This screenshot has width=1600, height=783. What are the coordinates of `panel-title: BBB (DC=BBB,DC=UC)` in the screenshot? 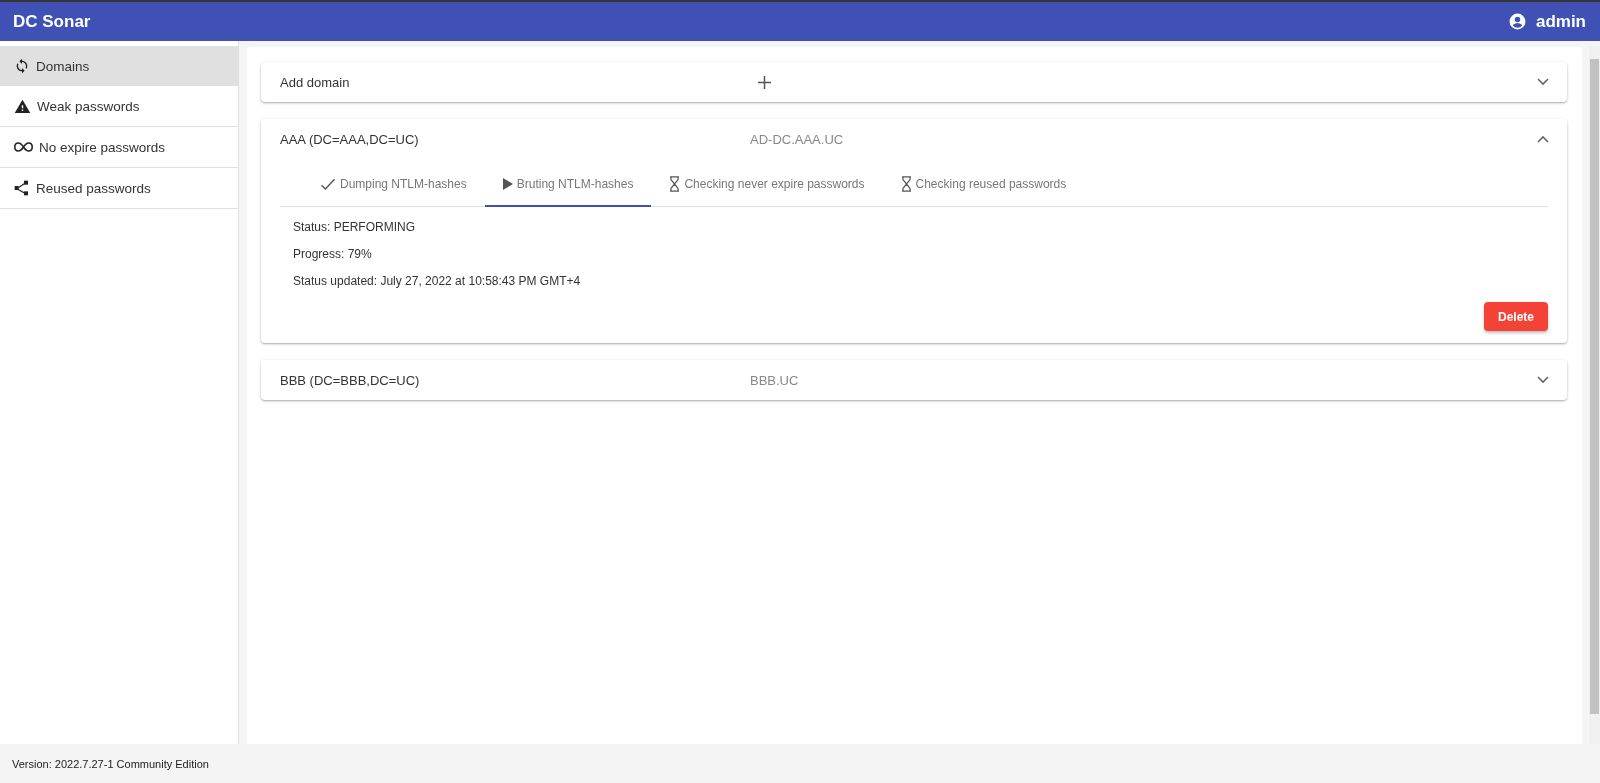 It's located at (350, 380).